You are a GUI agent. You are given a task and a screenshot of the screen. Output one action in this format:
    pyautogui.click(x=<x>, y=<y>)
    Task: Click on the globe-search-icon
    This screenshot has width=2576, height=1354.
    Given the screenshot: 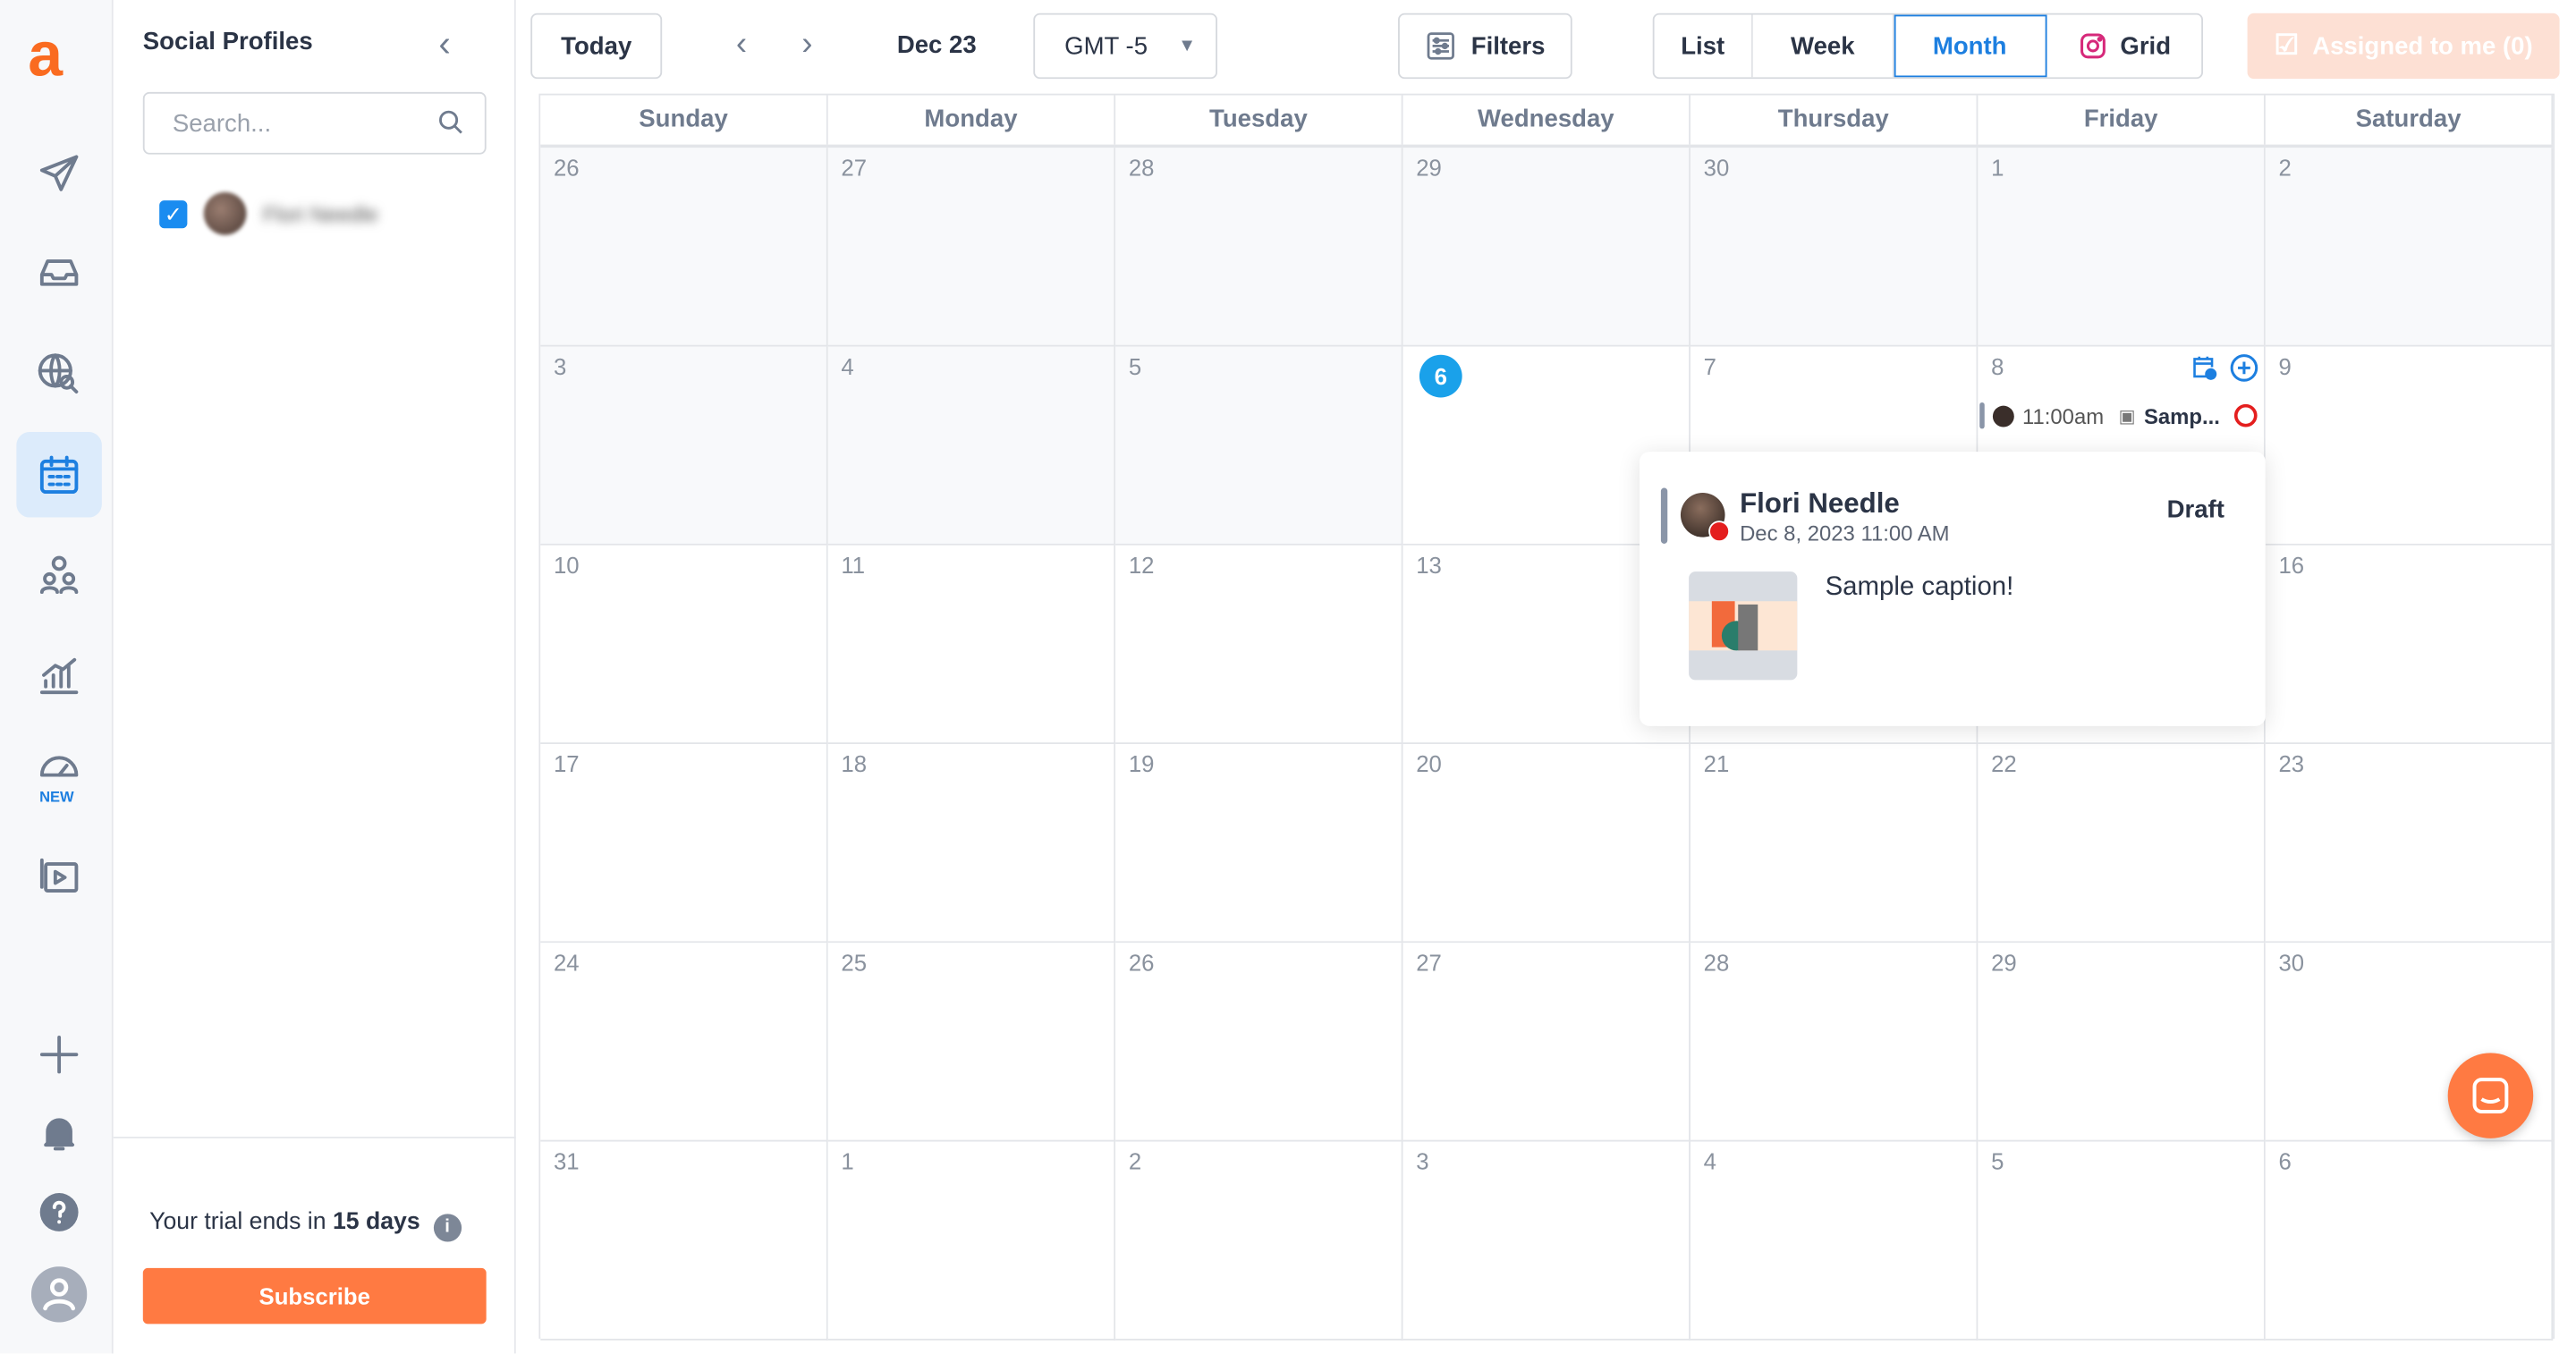 What is the action you would take?
    pyautogui.click(x=58, y=373)
    